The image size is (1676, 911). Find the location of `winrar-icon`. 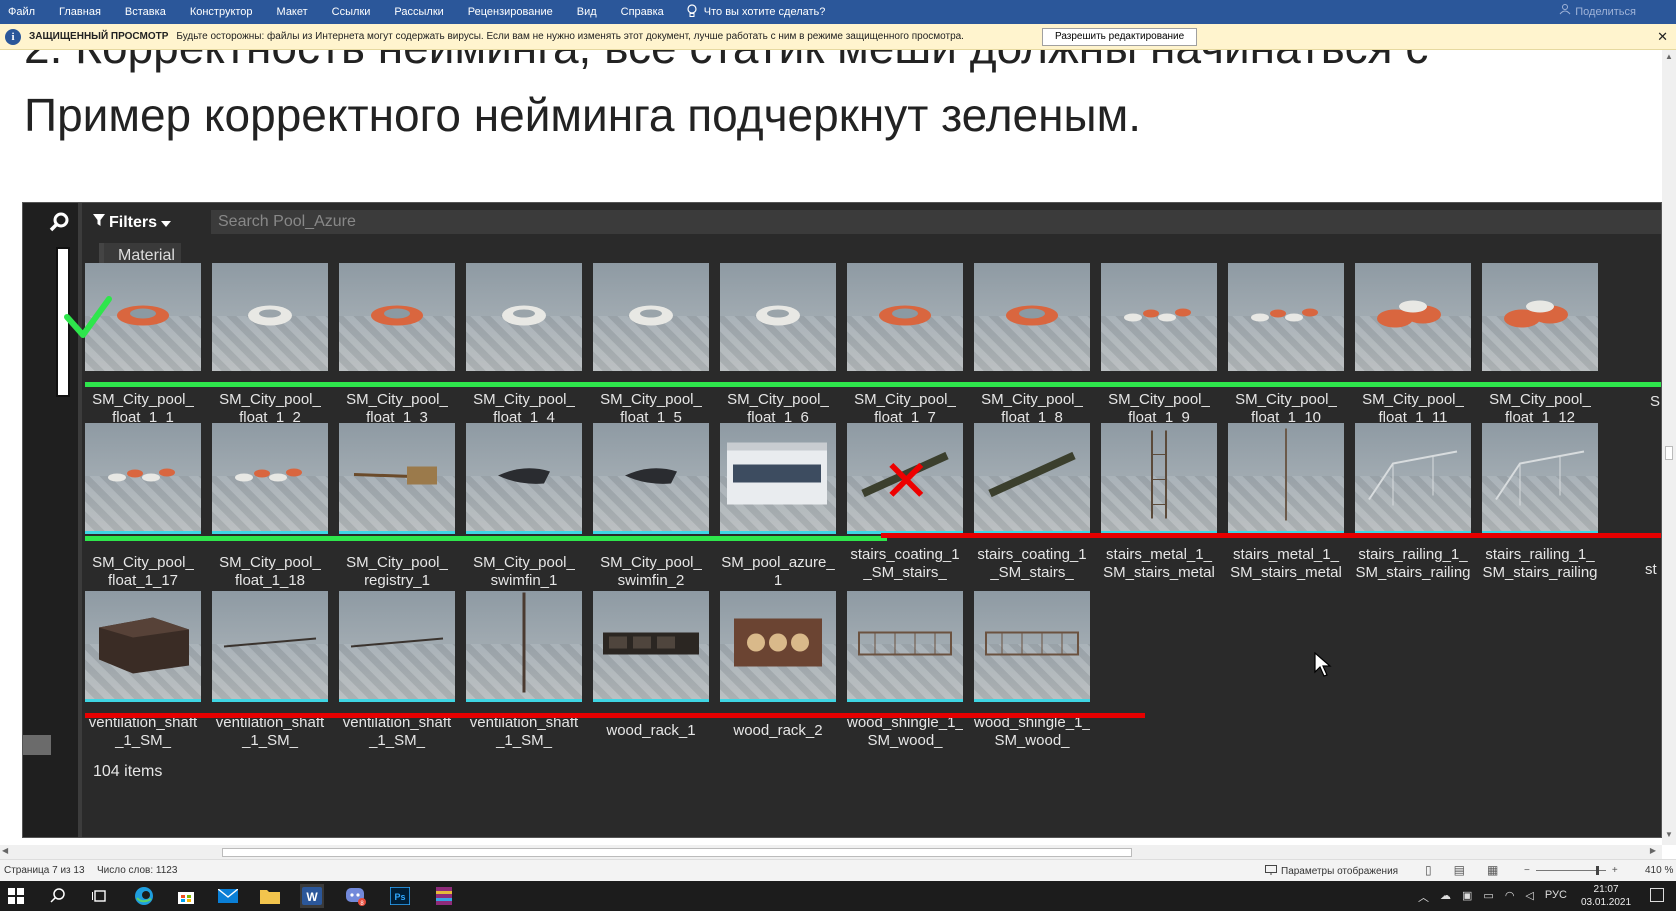

winrar-icon is located at coordinates (444, 896).